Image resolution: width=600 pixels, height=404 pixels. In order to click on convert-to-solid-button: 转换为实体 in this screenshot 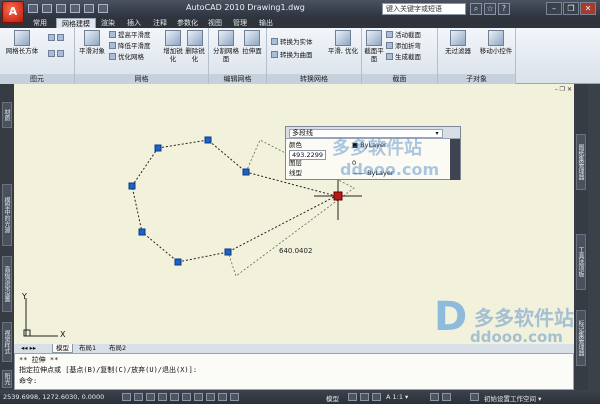, I will do `click(292, 42)`.